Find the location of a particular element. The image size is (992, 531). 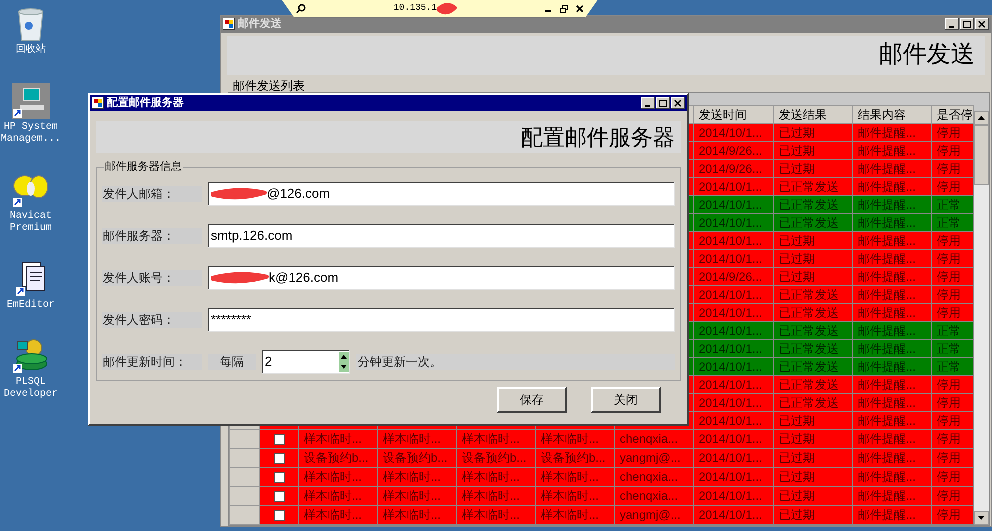

maximize-icon is located at coordinates (967, 24).